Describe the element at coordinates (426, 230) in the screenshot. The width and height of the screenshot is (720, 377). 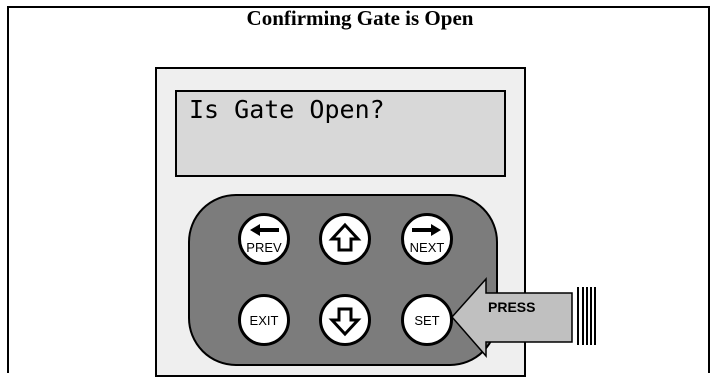
I see `right-arrow-icon` at that location.